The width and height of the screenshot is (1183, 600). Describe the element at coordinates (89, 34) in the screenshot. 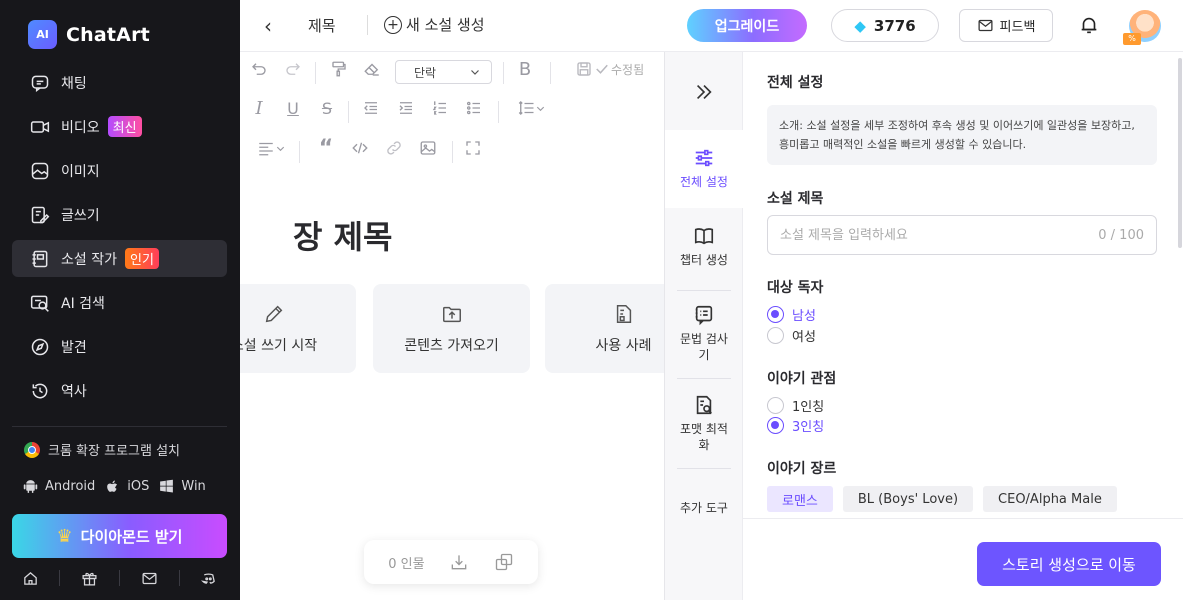

I see `app-logo: AI ChatArt` at that location.